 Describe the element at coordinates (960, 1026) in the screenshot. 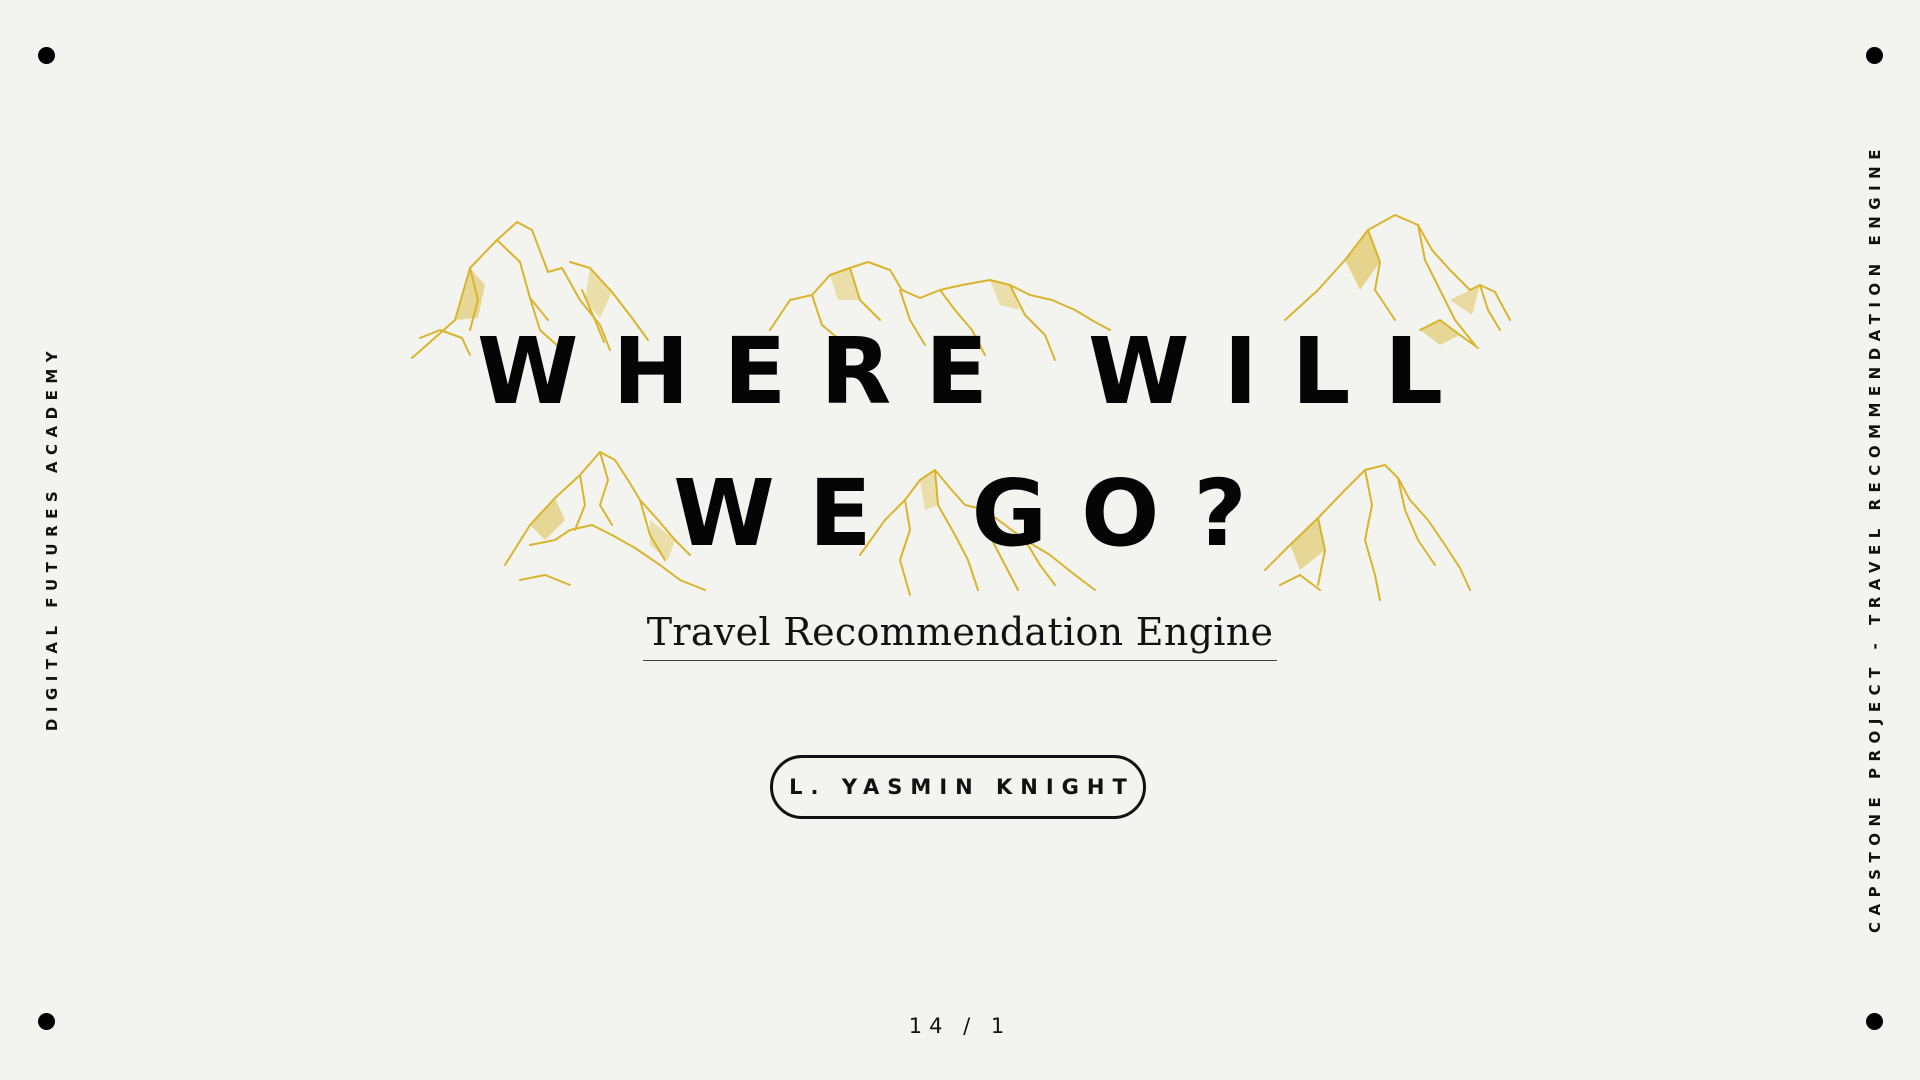

I see `page-counter: 14 / 1` at that location.